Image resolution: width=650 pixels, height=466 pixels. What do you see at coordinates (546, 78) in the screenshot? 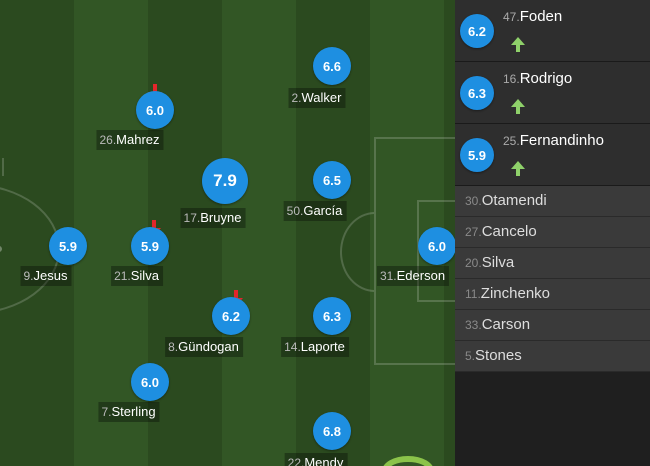
I see `player-name-text: Rodrigo` at bounding box center [546, 78].